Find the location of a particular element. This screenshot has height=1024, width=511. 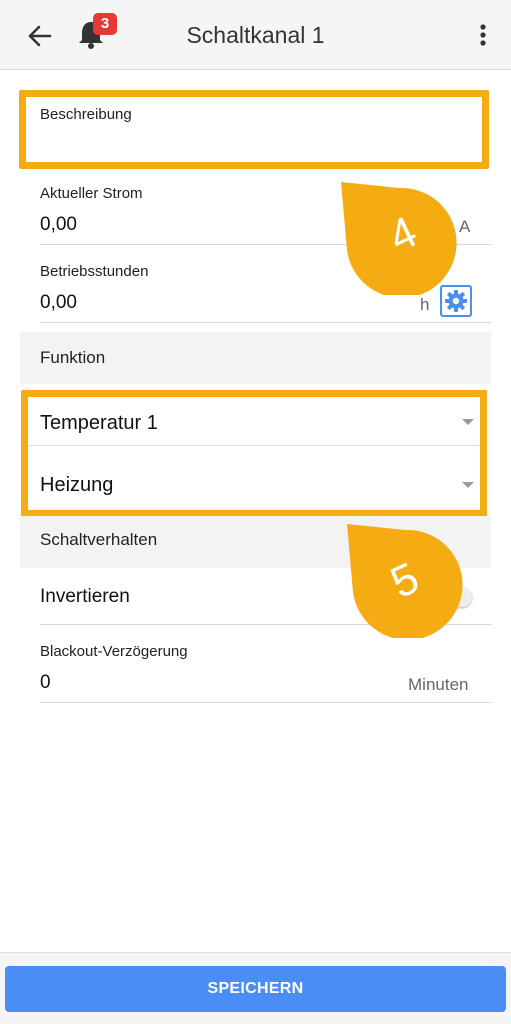

beschreibung-label: Beschreibung is located at coordinates (86, 114).